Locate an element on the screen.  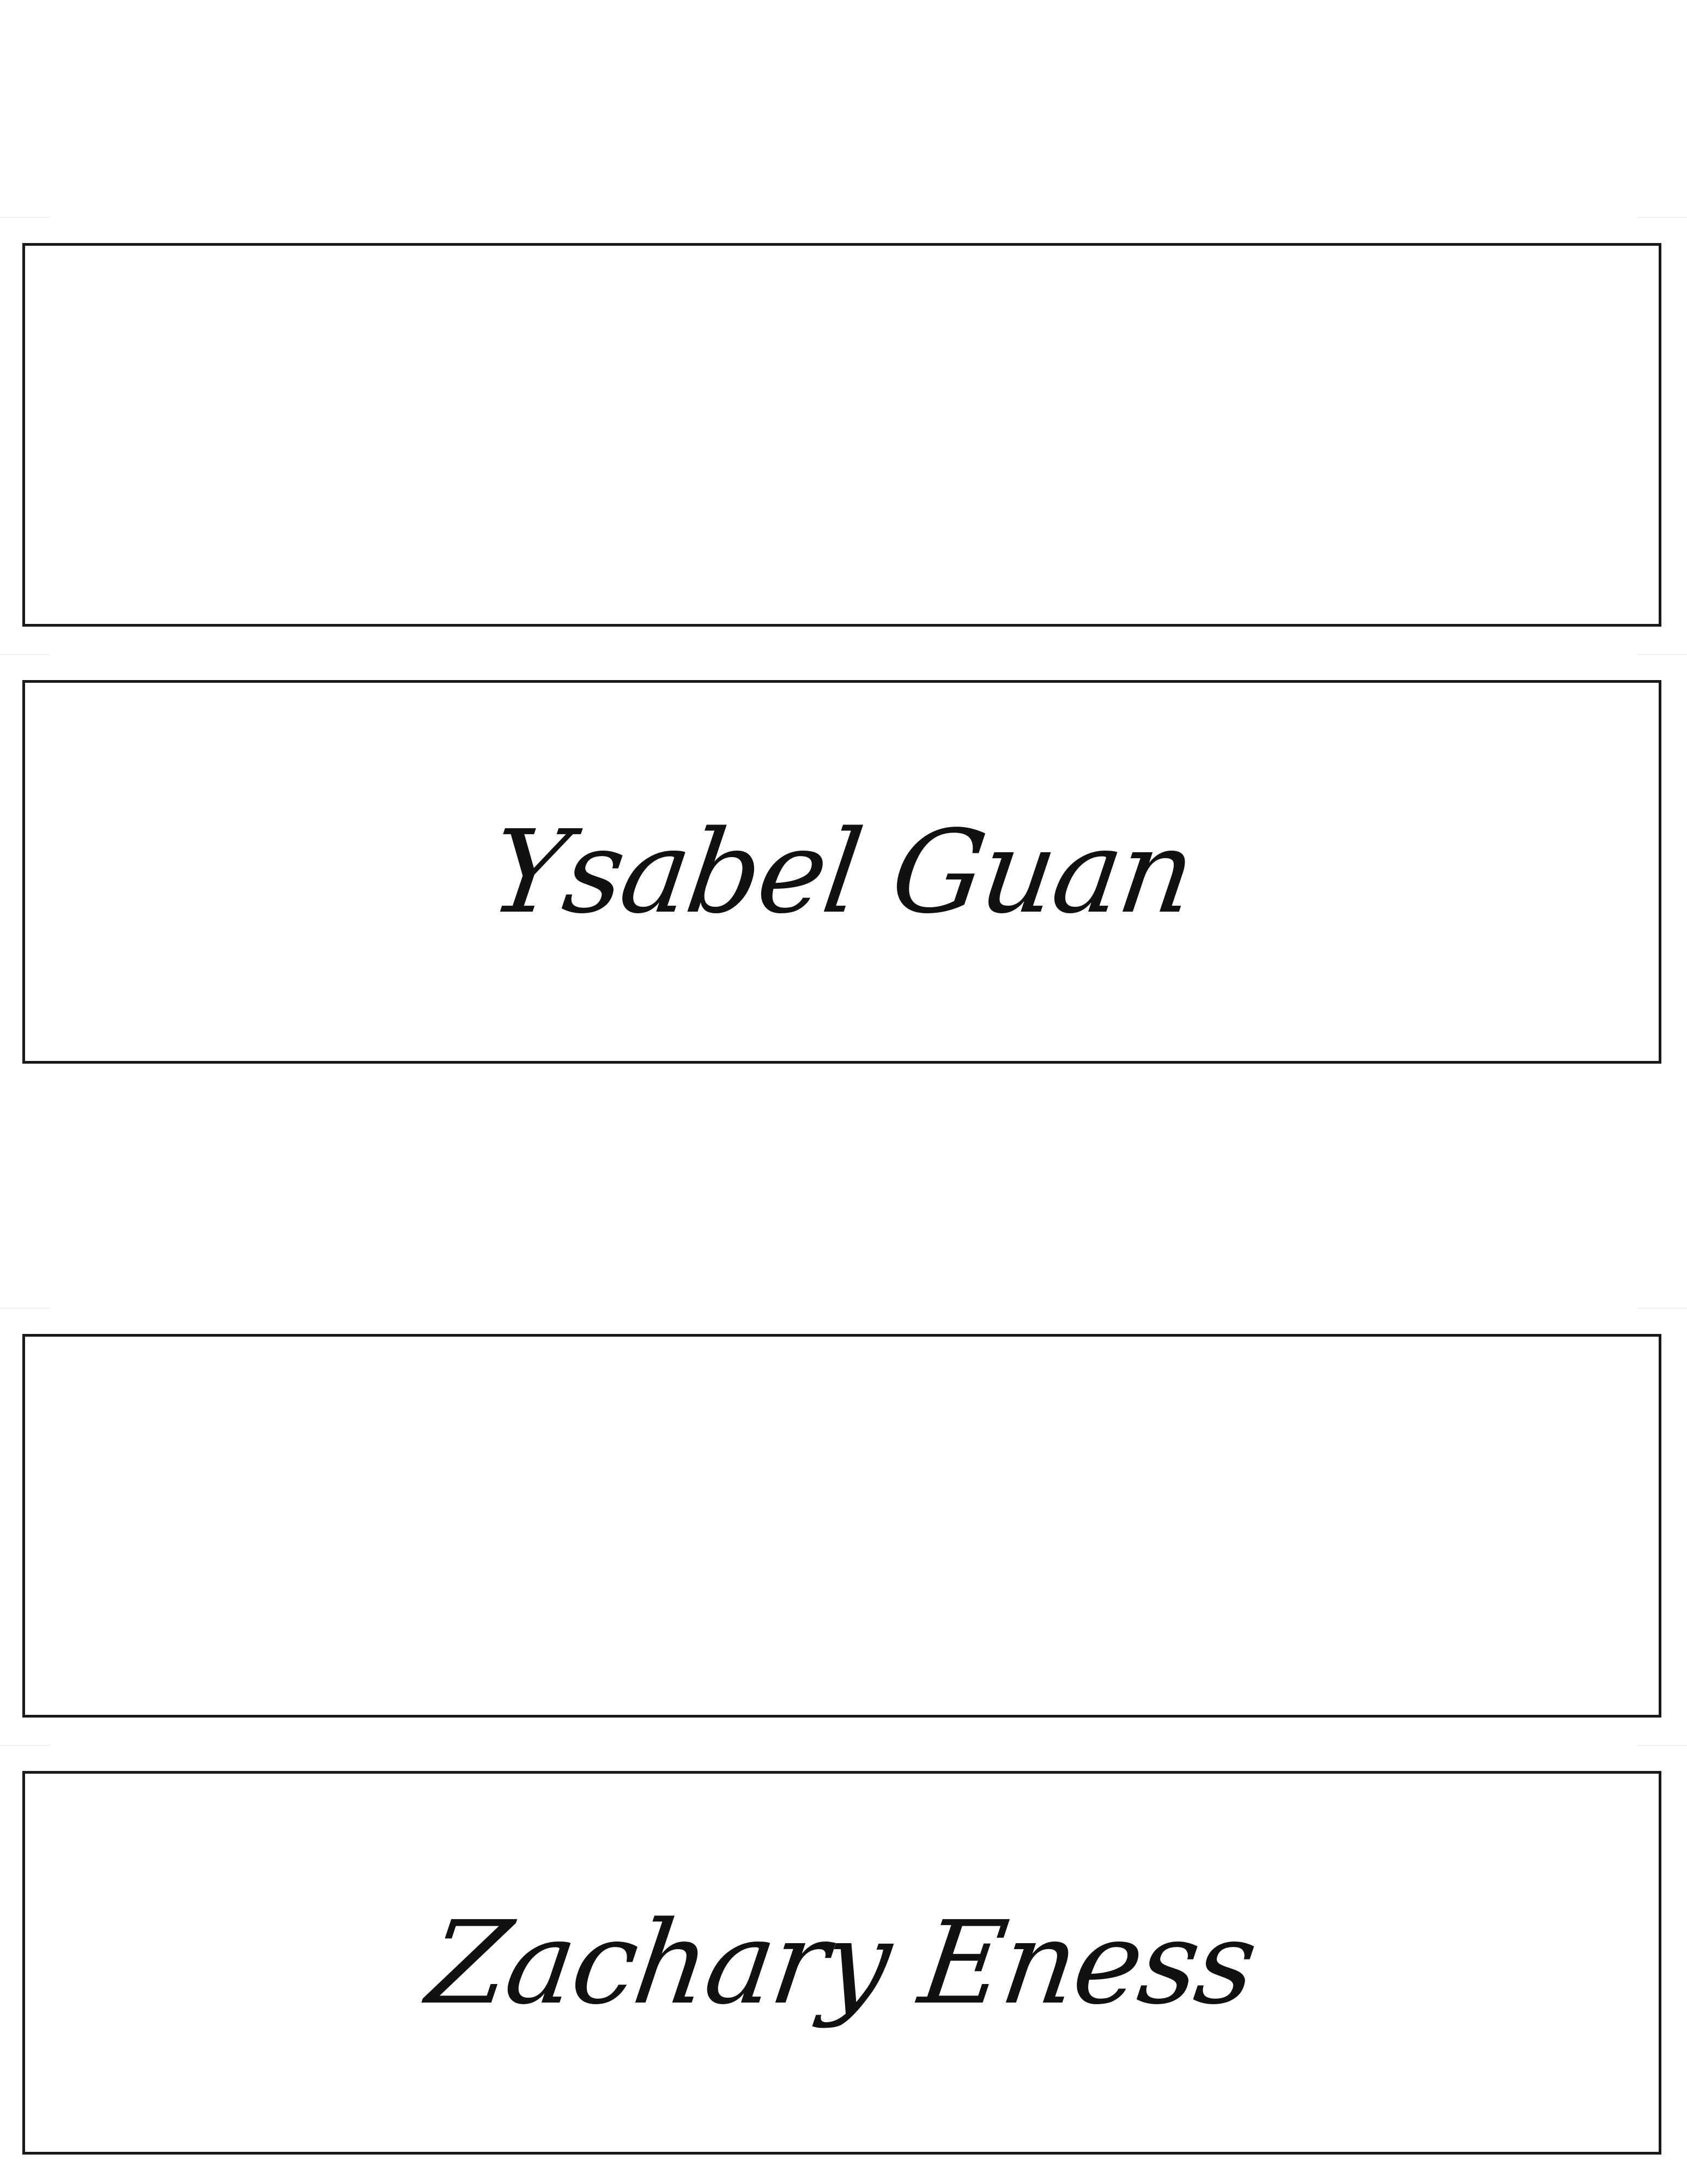
place-card-2-guest-name: Zachary Eness is located at coordinates (842, 1963).